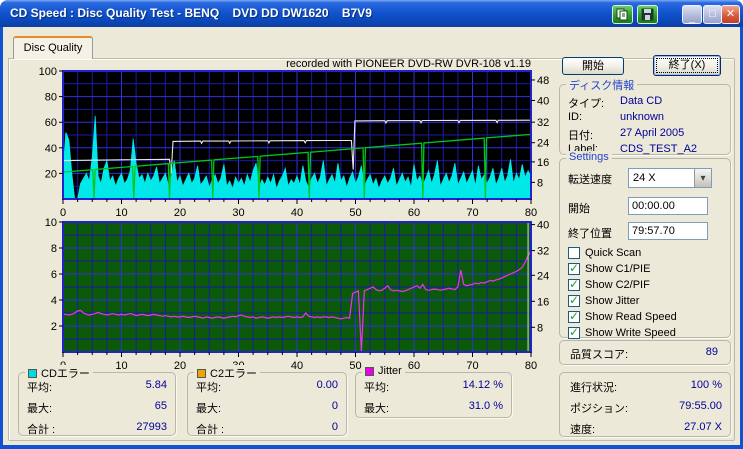  Describe the element at coordinates (543, 81) in the screenshot. I see `svg-text: 48` at that location.